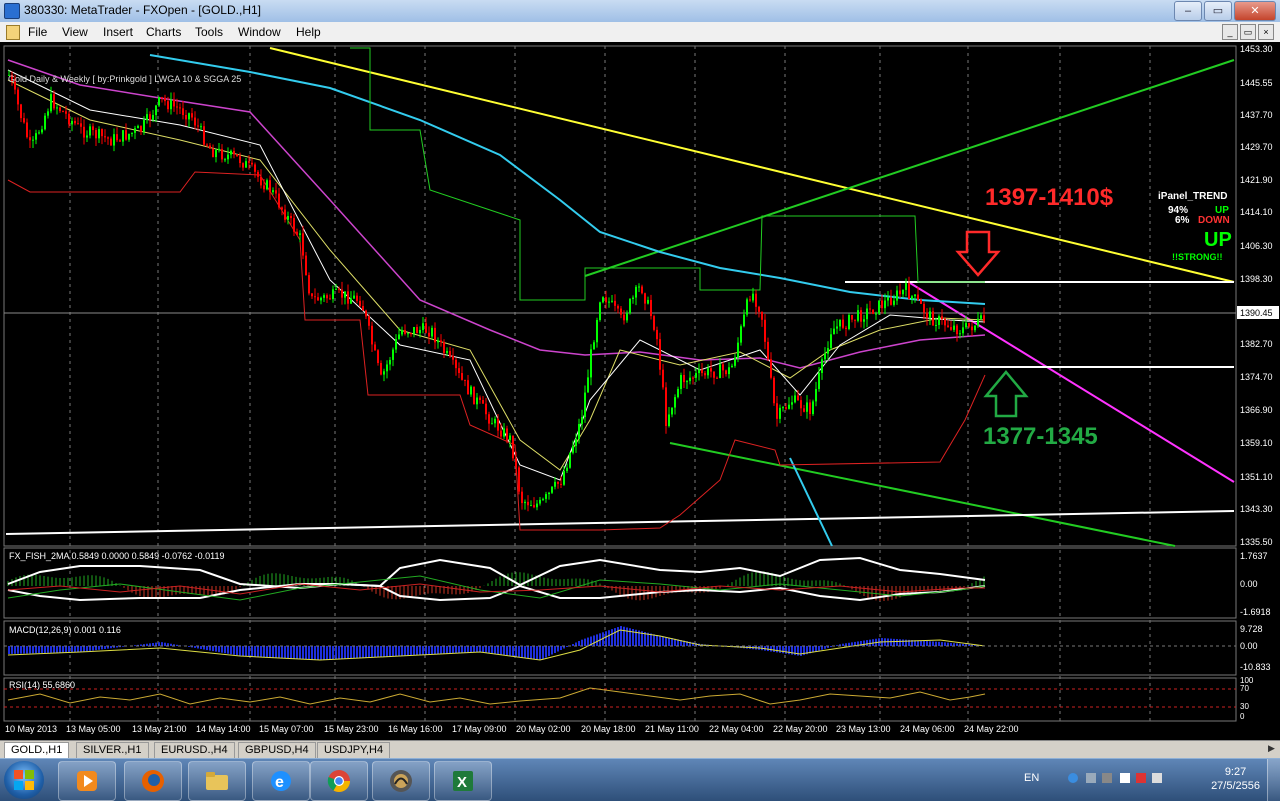 Image resolution: width=1280 pixels, height=801 pixels. I want to click on resistance-annotation: 1397-1410$, so click(1049, 197).